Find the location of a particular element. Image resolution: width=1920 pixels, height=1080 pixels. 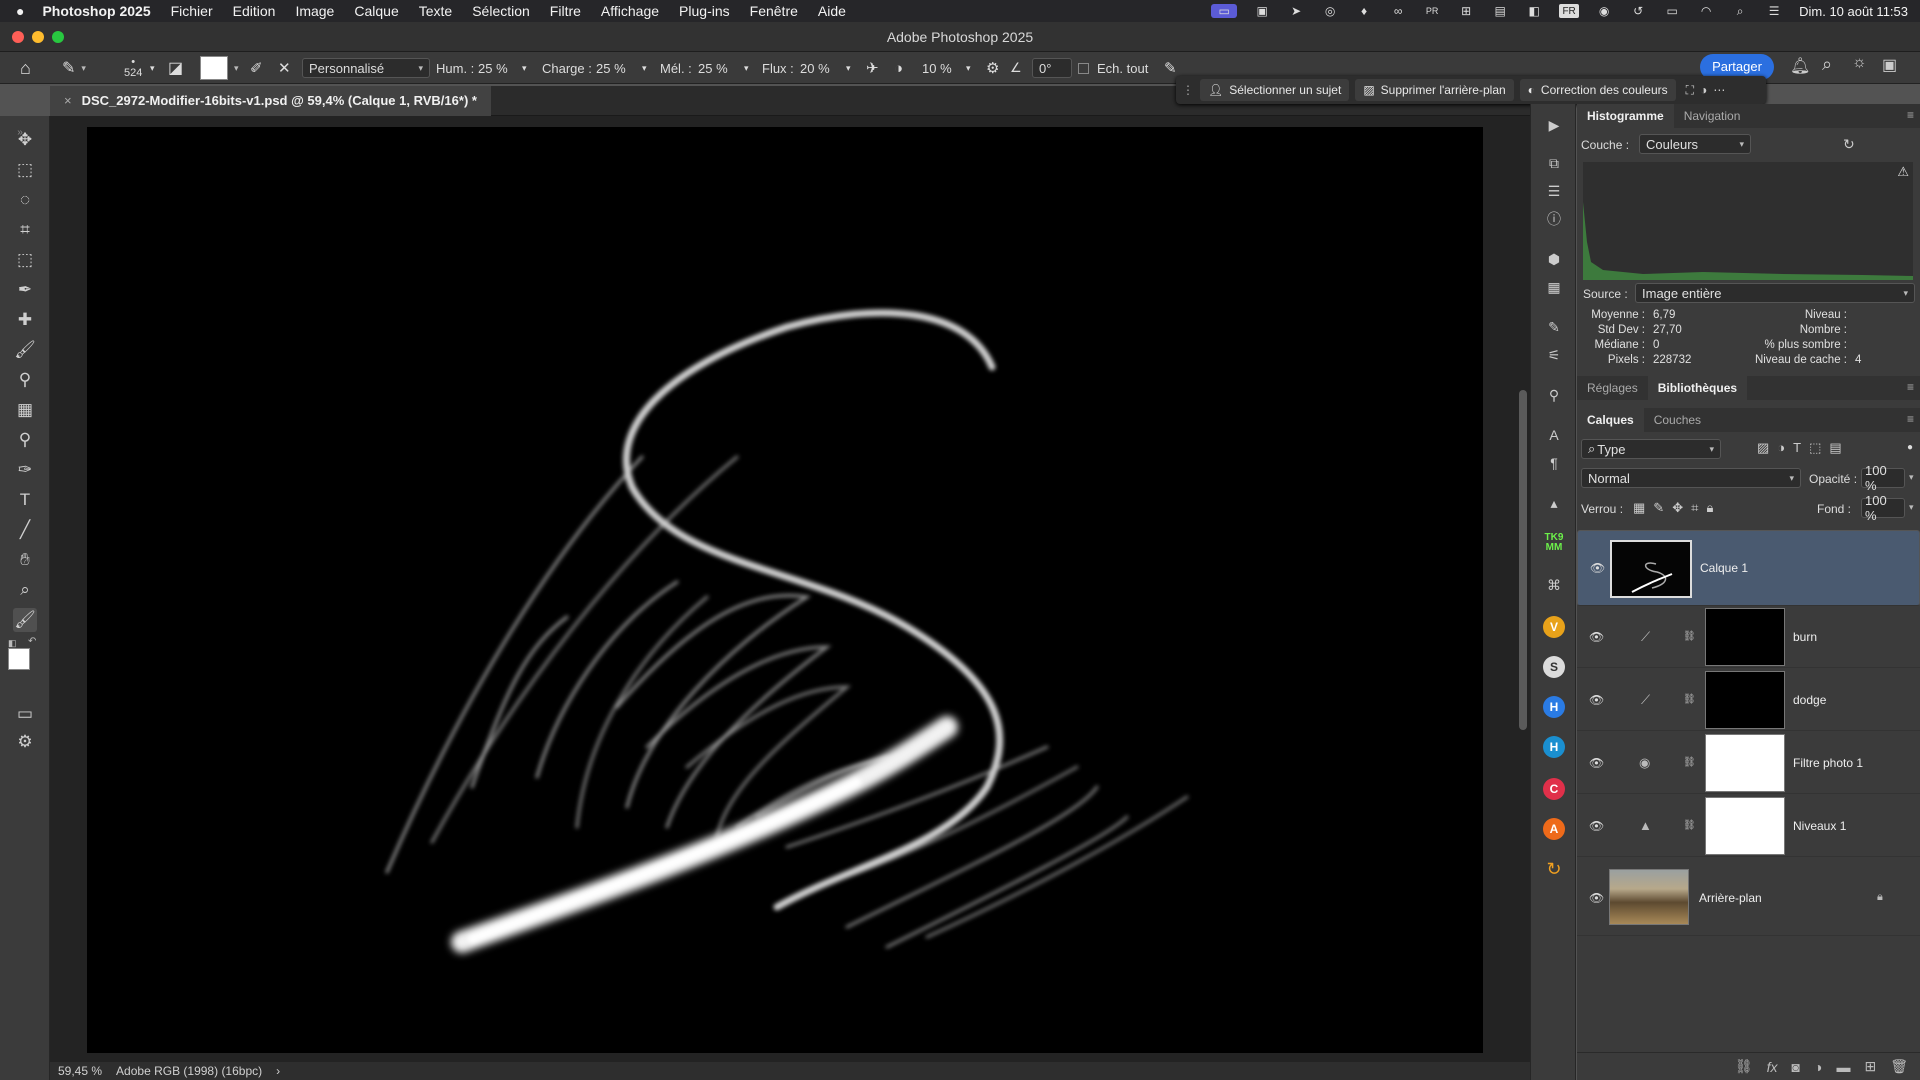

smoothing-value: 10 % is located at coordinates (937, 68).